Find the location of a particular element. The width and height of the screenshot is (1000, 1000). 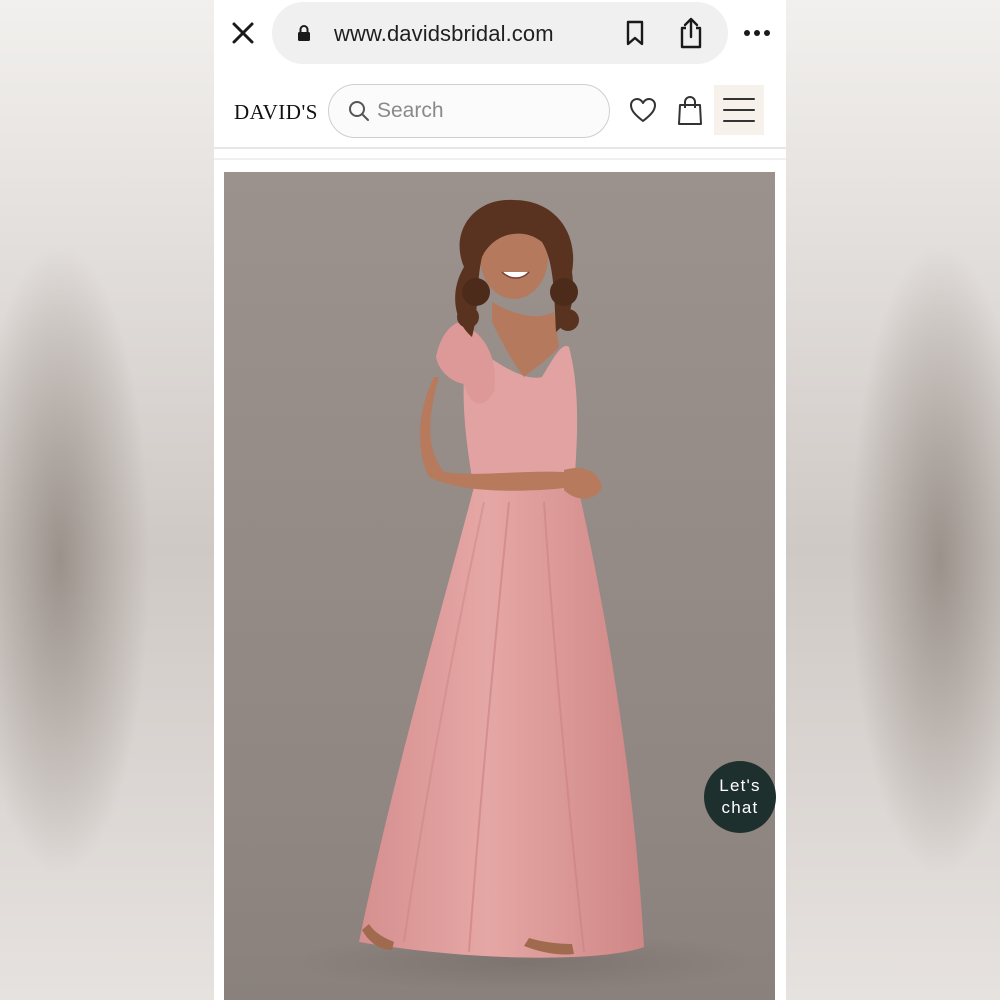

shopping-bag-button is located at coordinates (690, 110).